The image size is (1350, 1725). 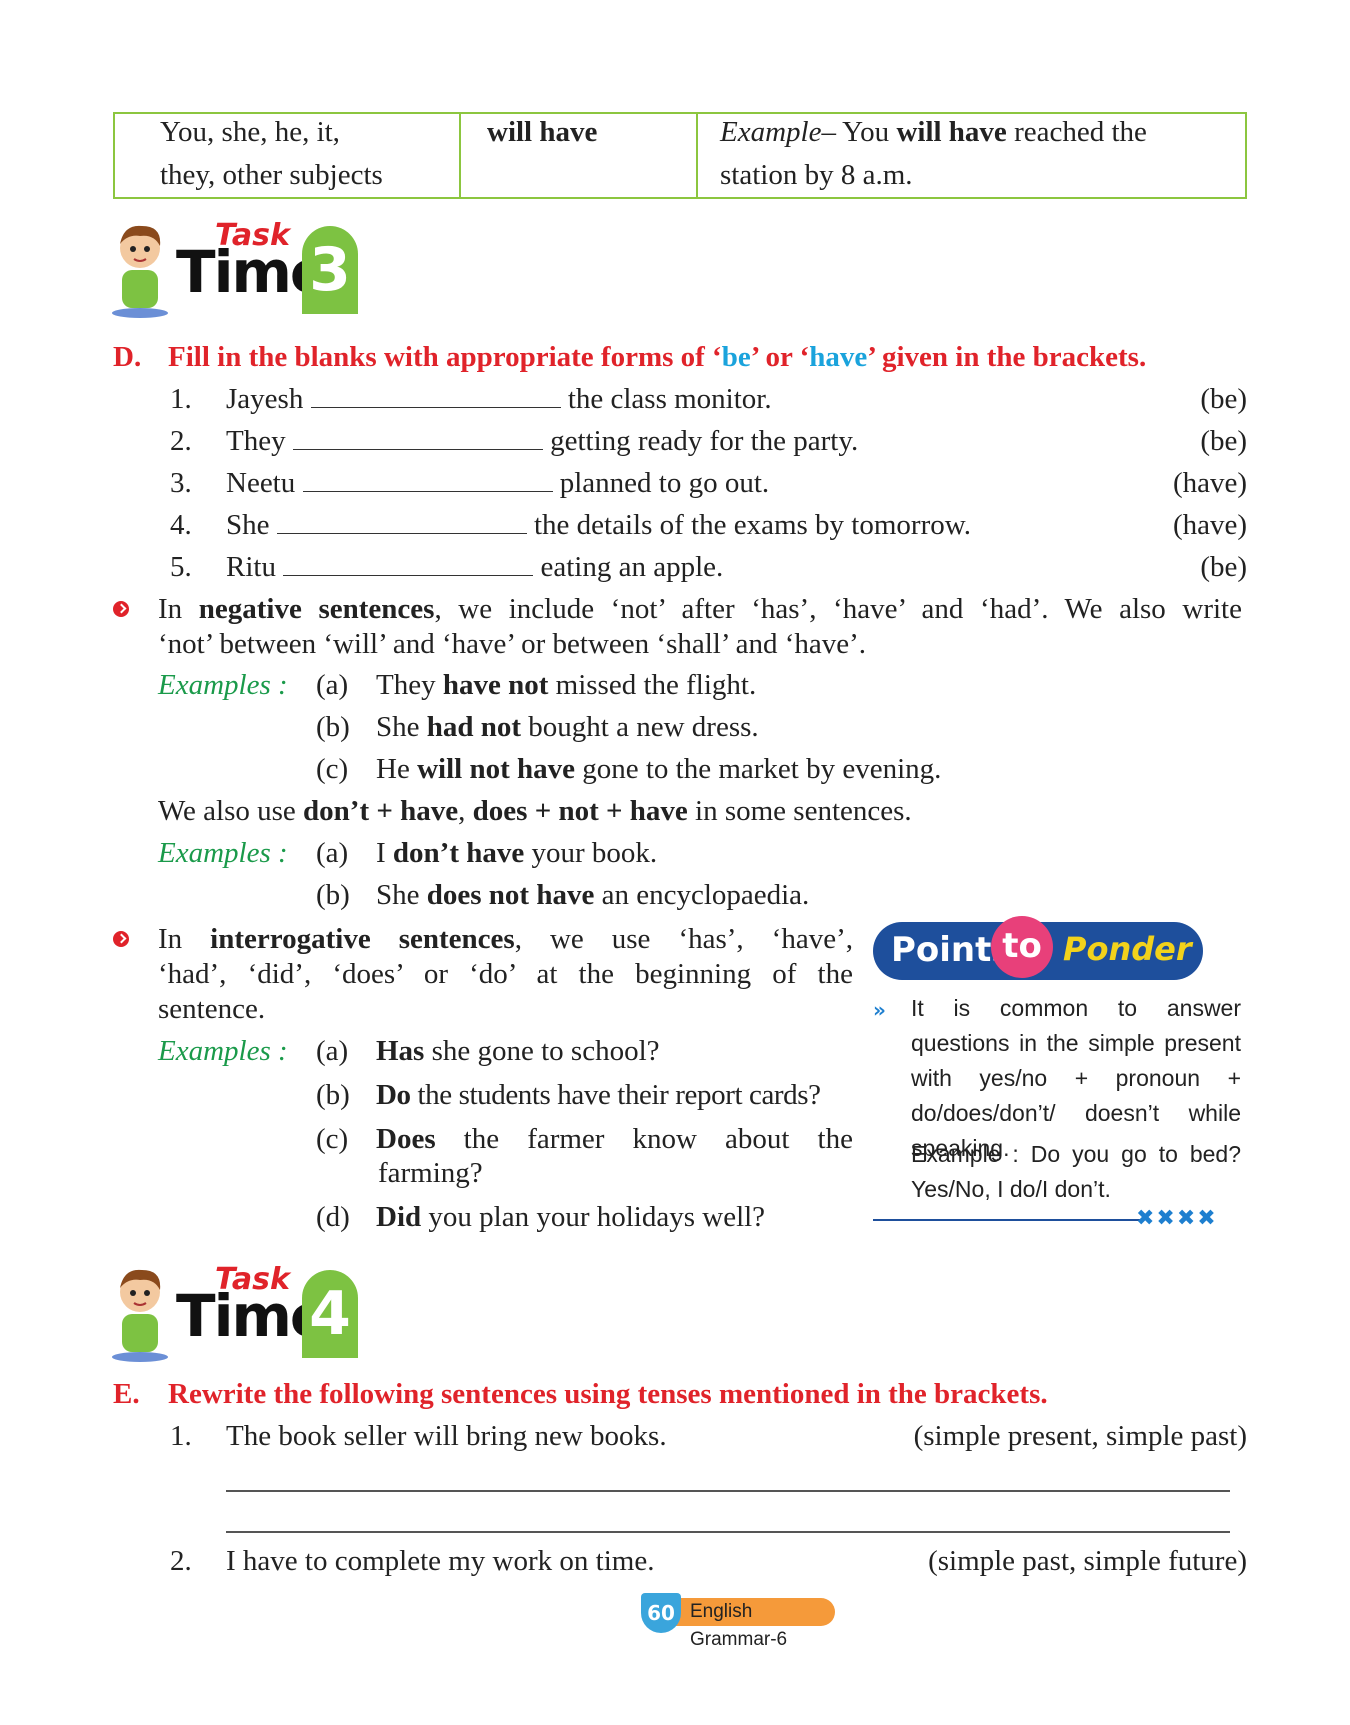 I want to click on ponder-word-2: to, so click(x=1022, y=947).